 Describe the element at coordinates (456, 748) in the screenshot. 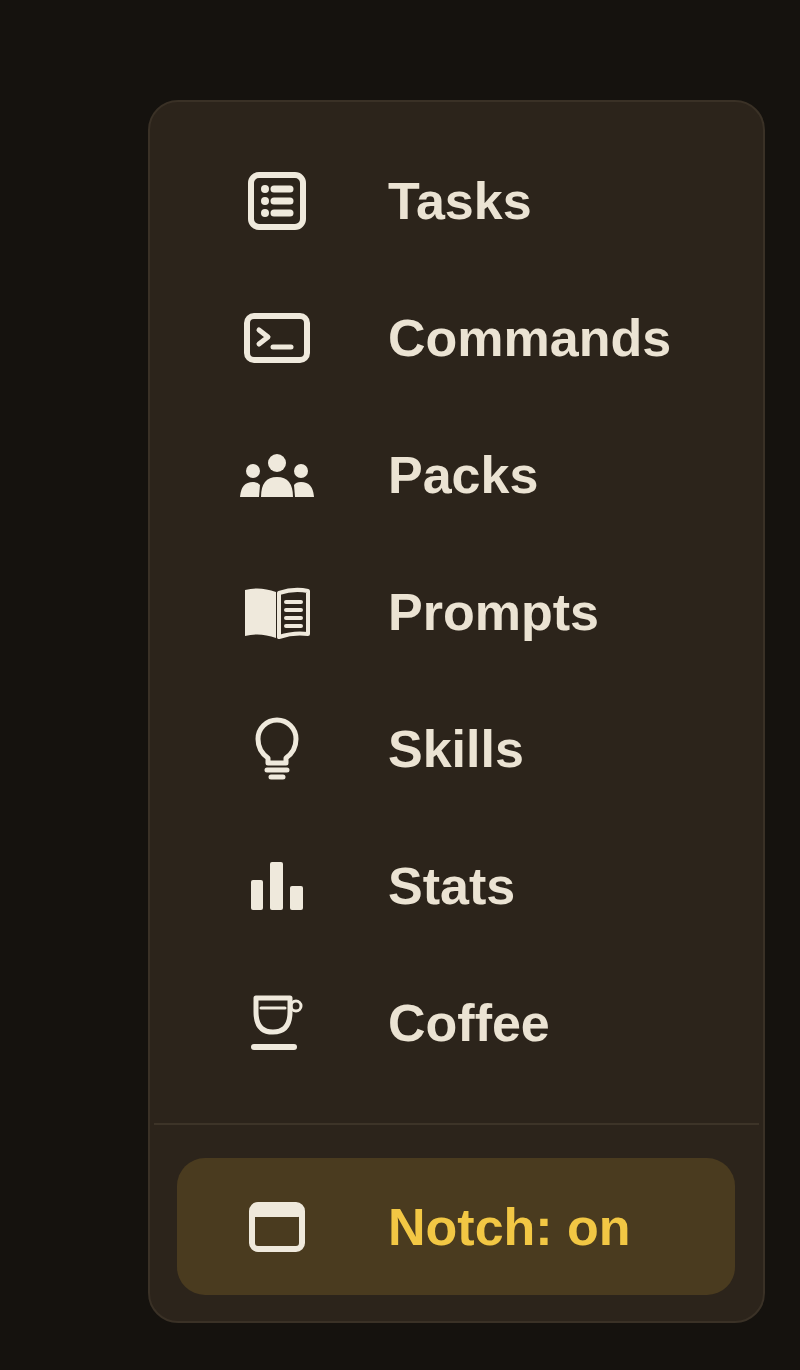

I see `menu-item: Skills` at that location.